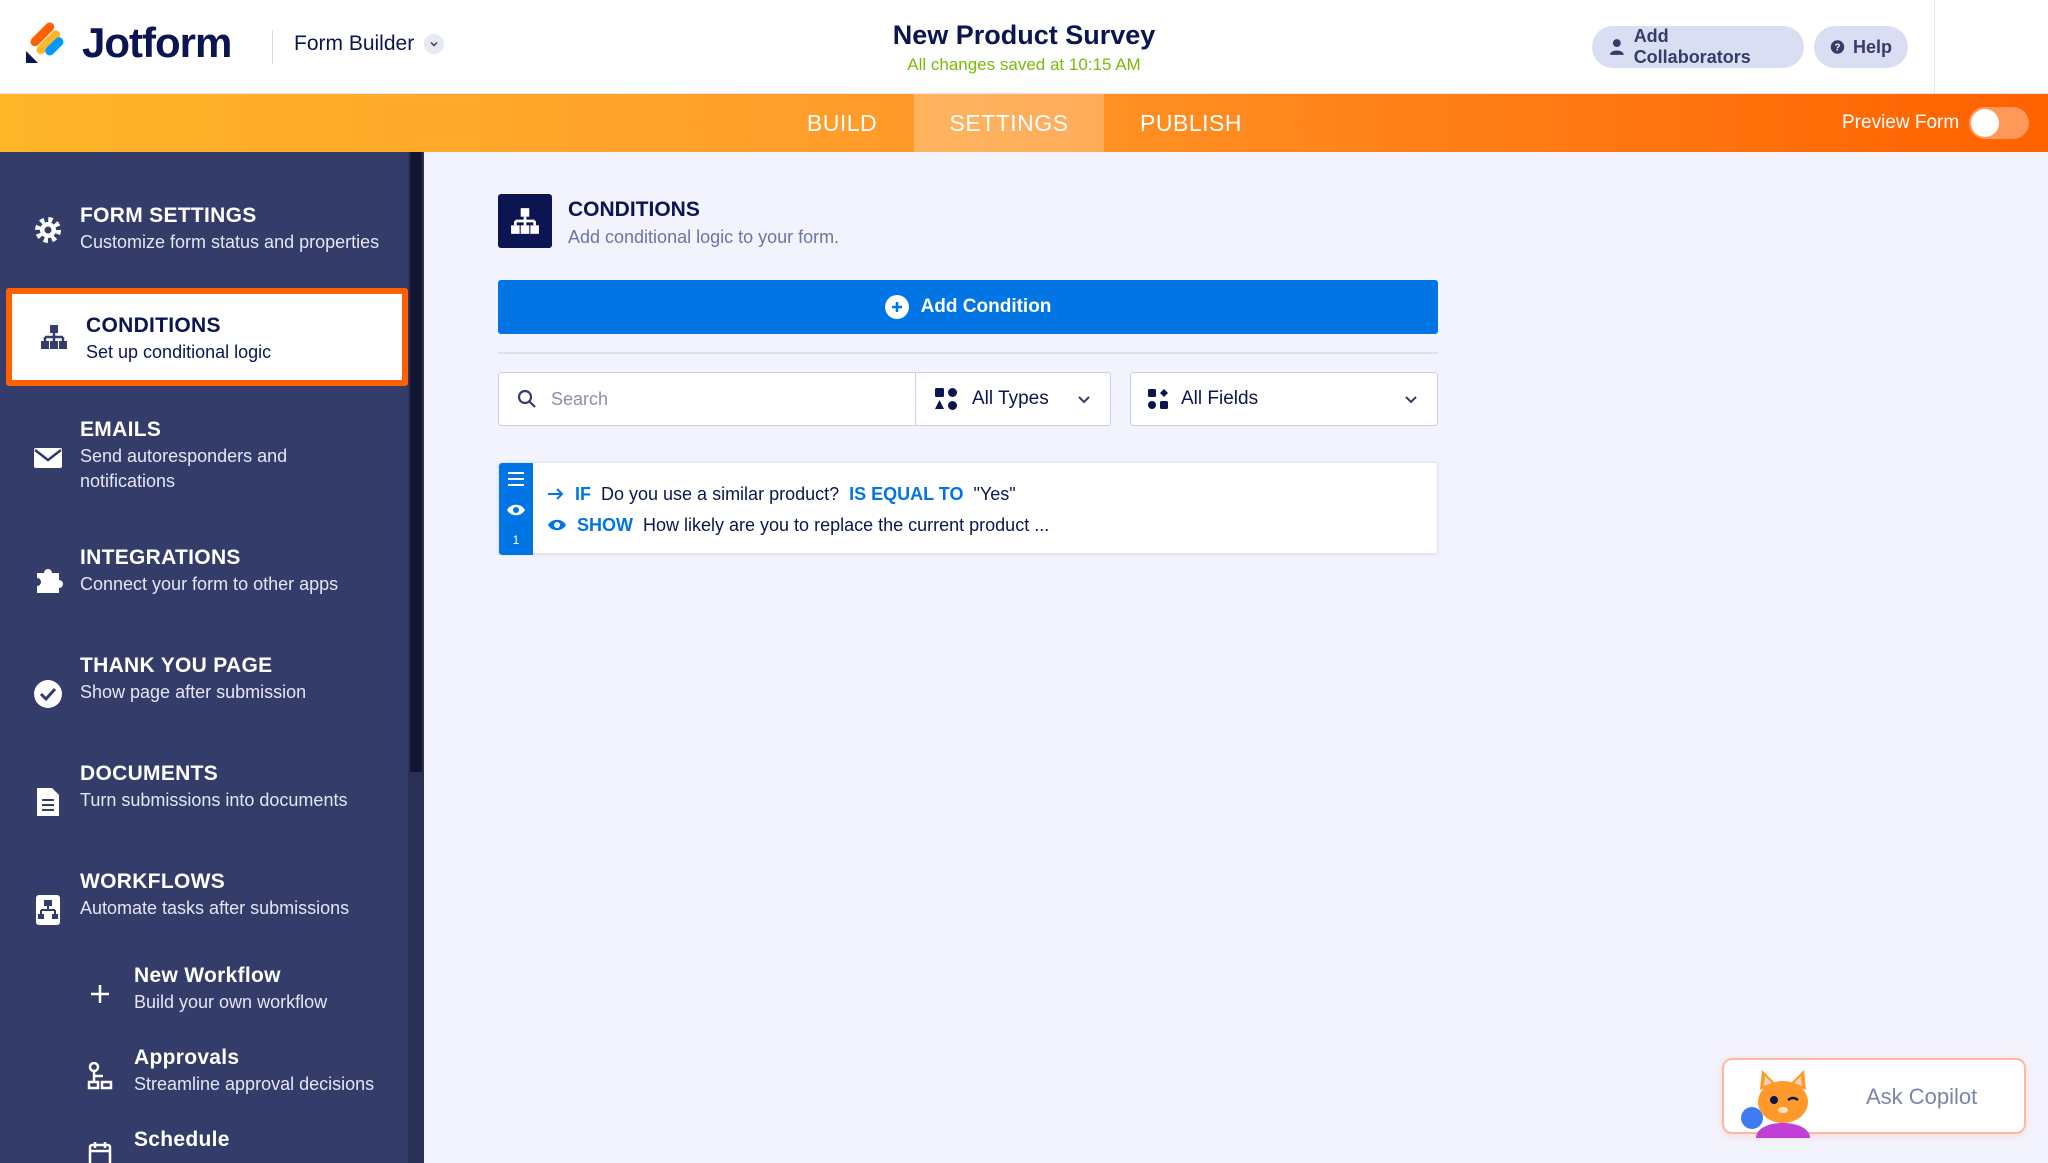 Image resolution: width=2048 pixels, height=1163 pixels. I want to click on workflow-icon, so click(48, 910).